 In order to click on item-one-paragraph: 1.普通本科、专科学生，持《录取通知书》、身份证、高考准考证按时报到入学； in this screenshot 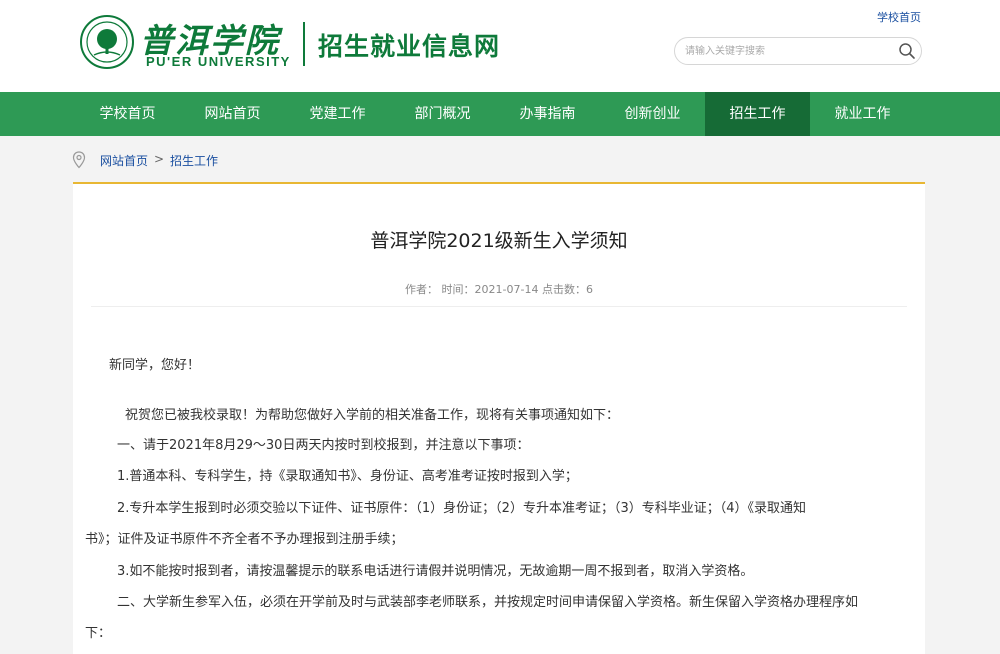, I will do `click(347, 476)`.